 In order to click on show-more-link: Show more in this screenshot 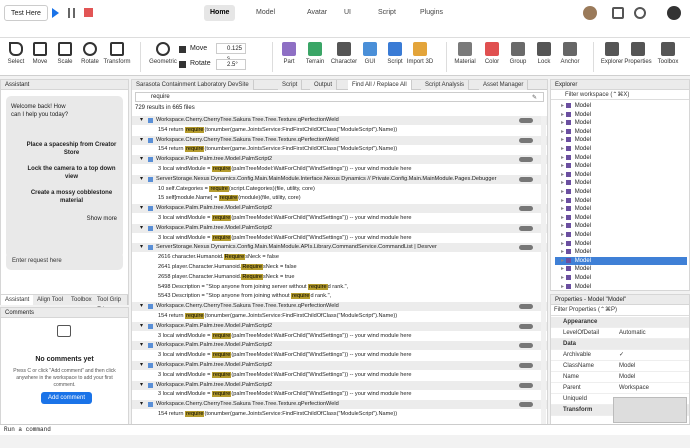, I will do `click(102, 219)`.